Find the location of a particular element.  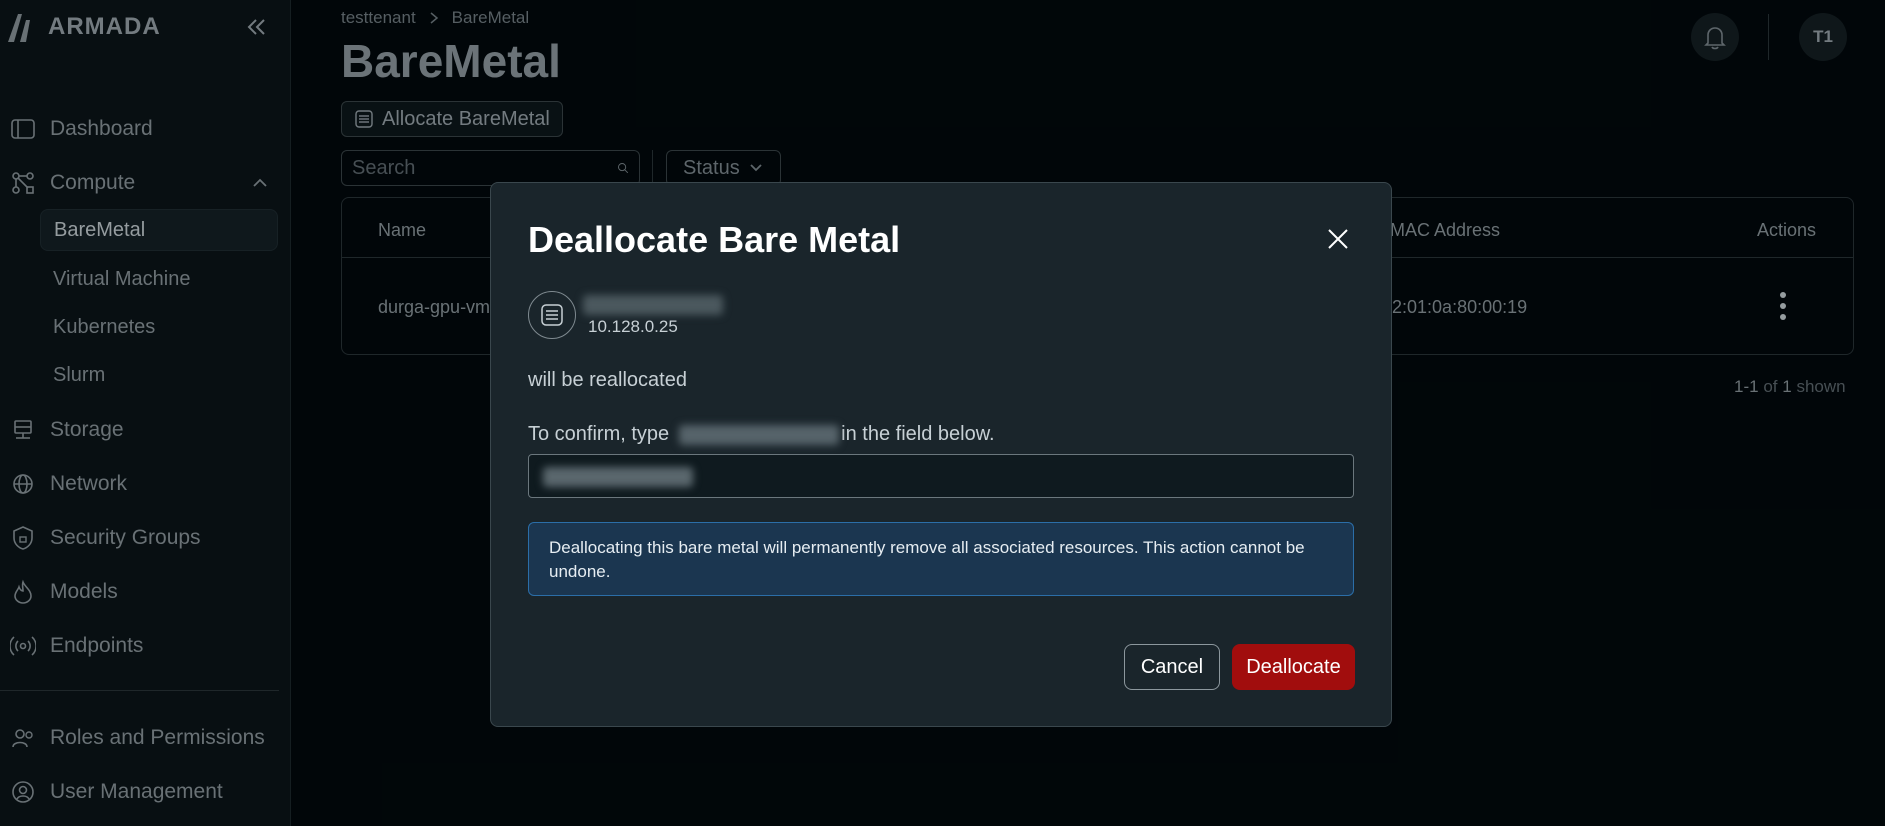

confirm-name-input is located at coordinates (941, 476).